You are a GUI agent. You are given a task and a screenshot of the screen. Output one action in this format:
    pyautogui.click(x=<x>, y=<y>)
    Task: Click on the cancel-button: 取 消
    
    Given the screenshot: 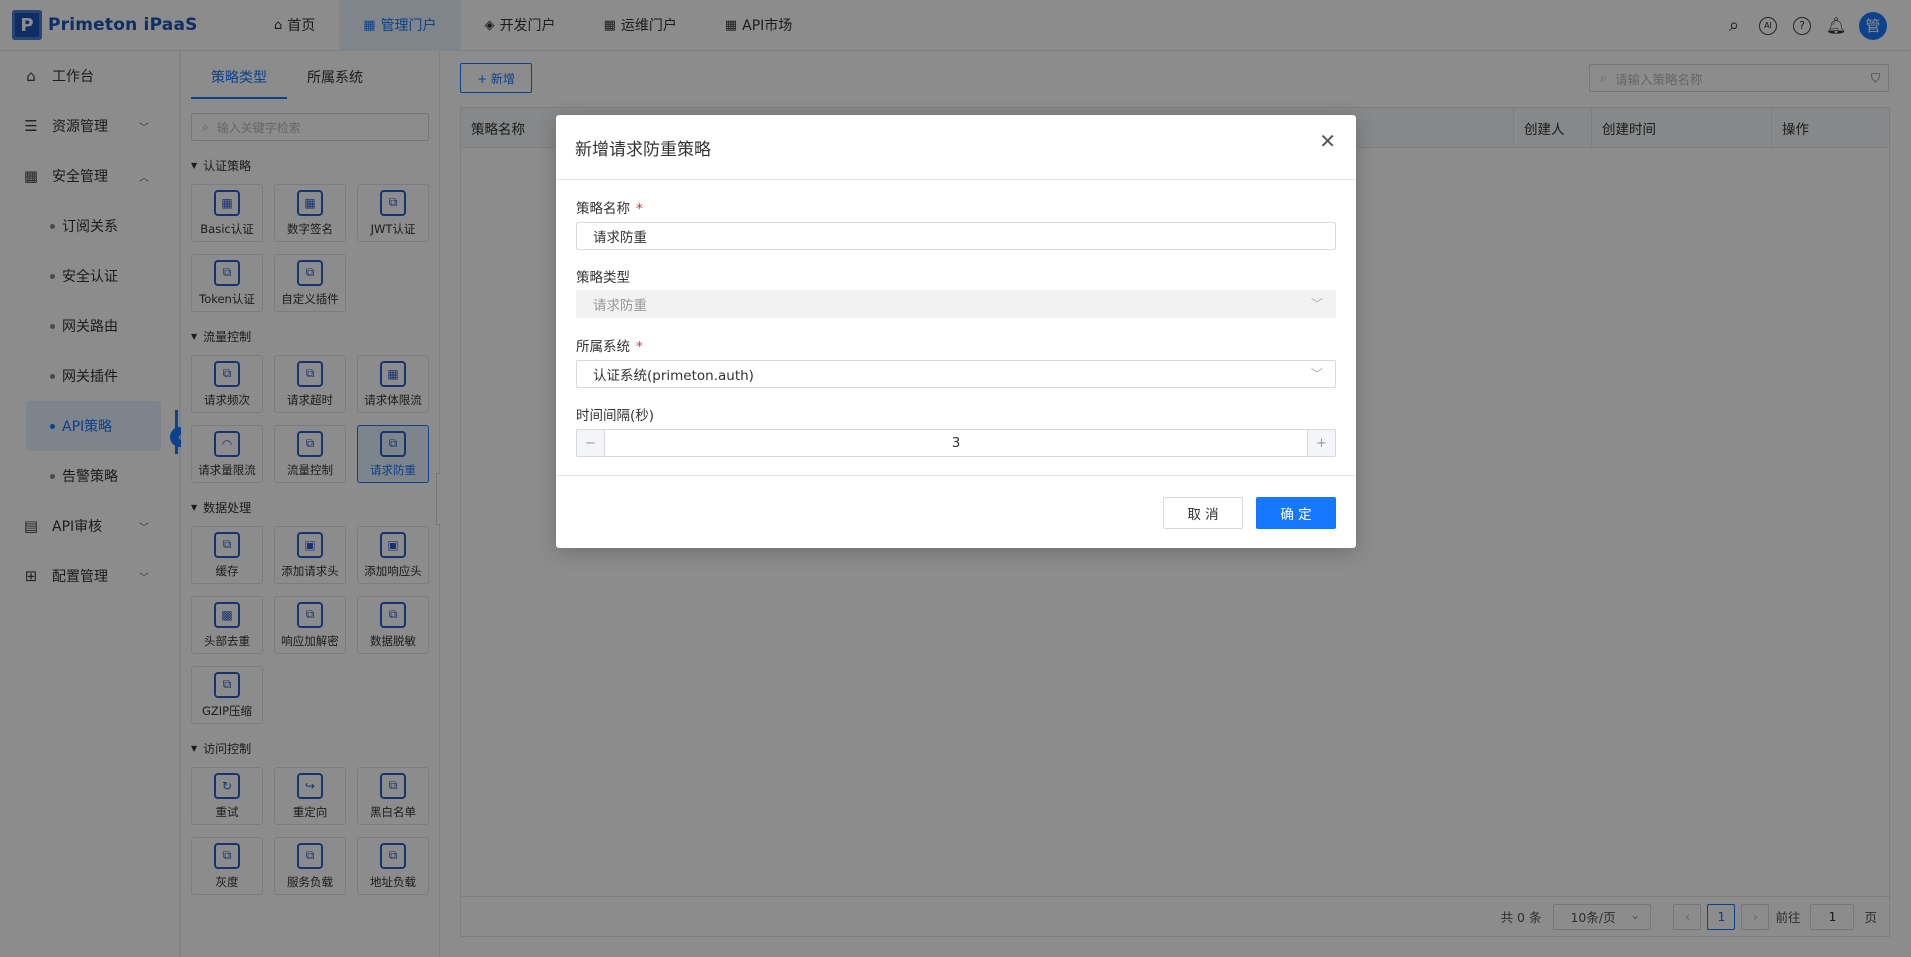 What is the action you would take?
    pyautogui.click(x=1203, y=513)
    